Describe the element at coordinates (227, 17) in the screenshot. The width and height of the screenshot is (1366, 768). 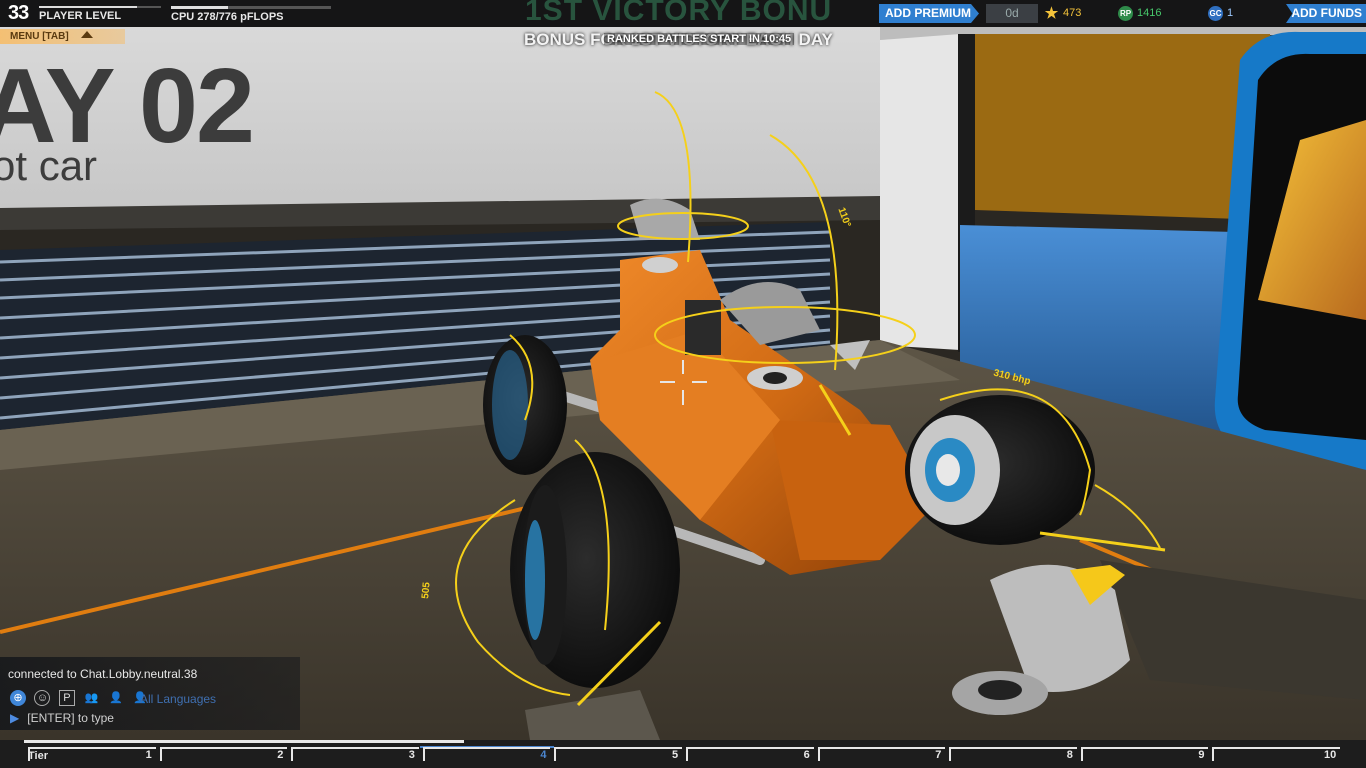
I see `cpu-label: CPU 278/776 pFLOPS` at that location.